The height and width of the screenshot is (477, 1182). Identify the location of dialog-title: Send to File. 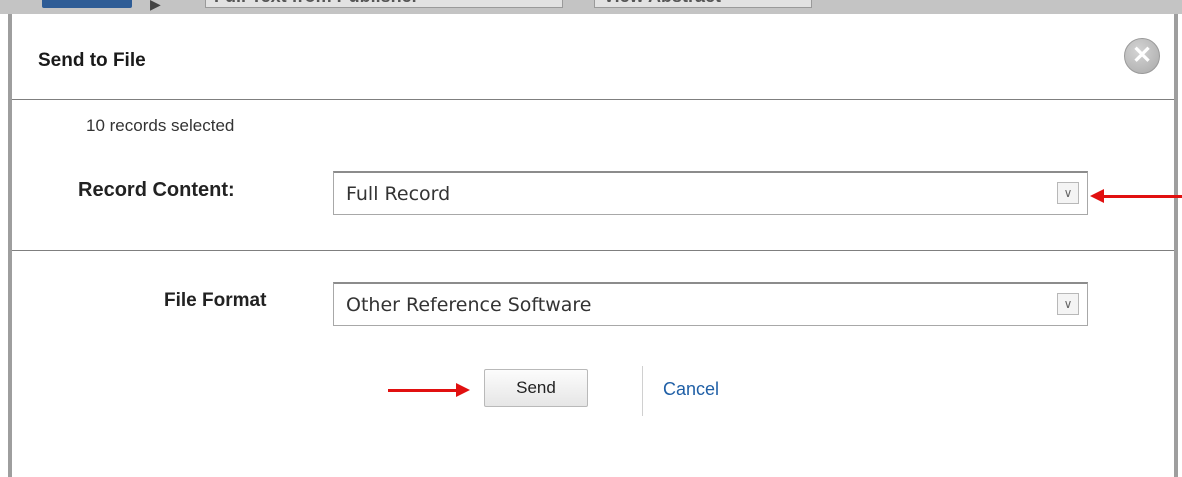
(92, 60).